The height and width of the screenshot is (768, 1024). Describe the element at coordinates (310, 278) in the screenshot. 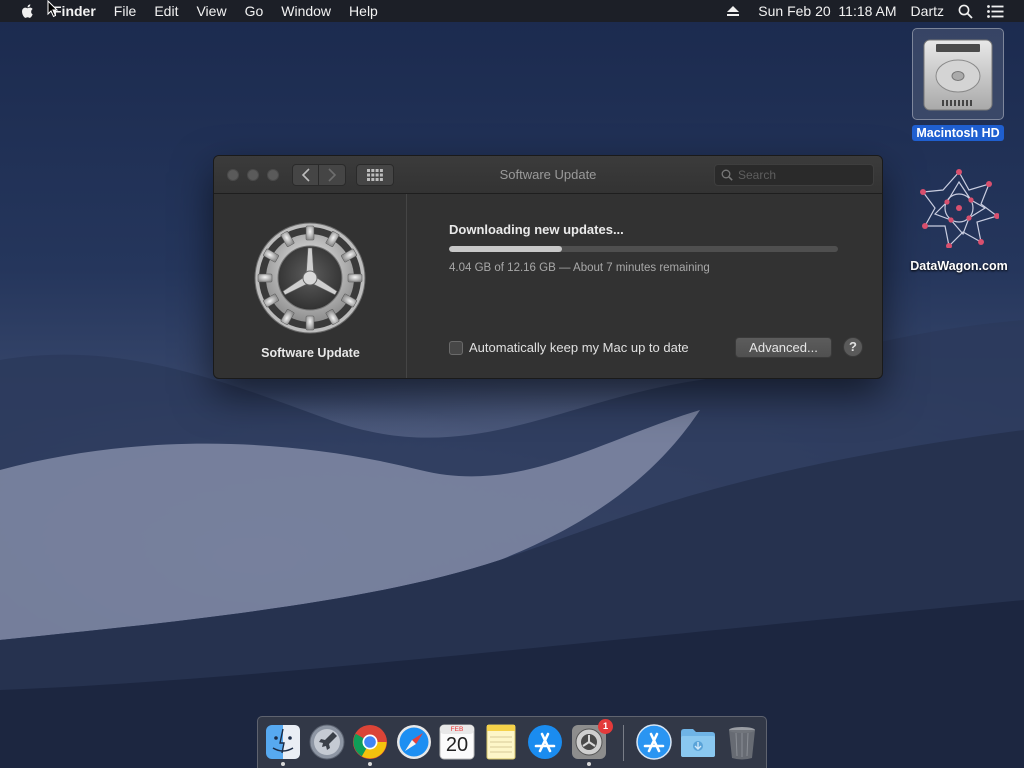

I see `gear-icon` at that location.